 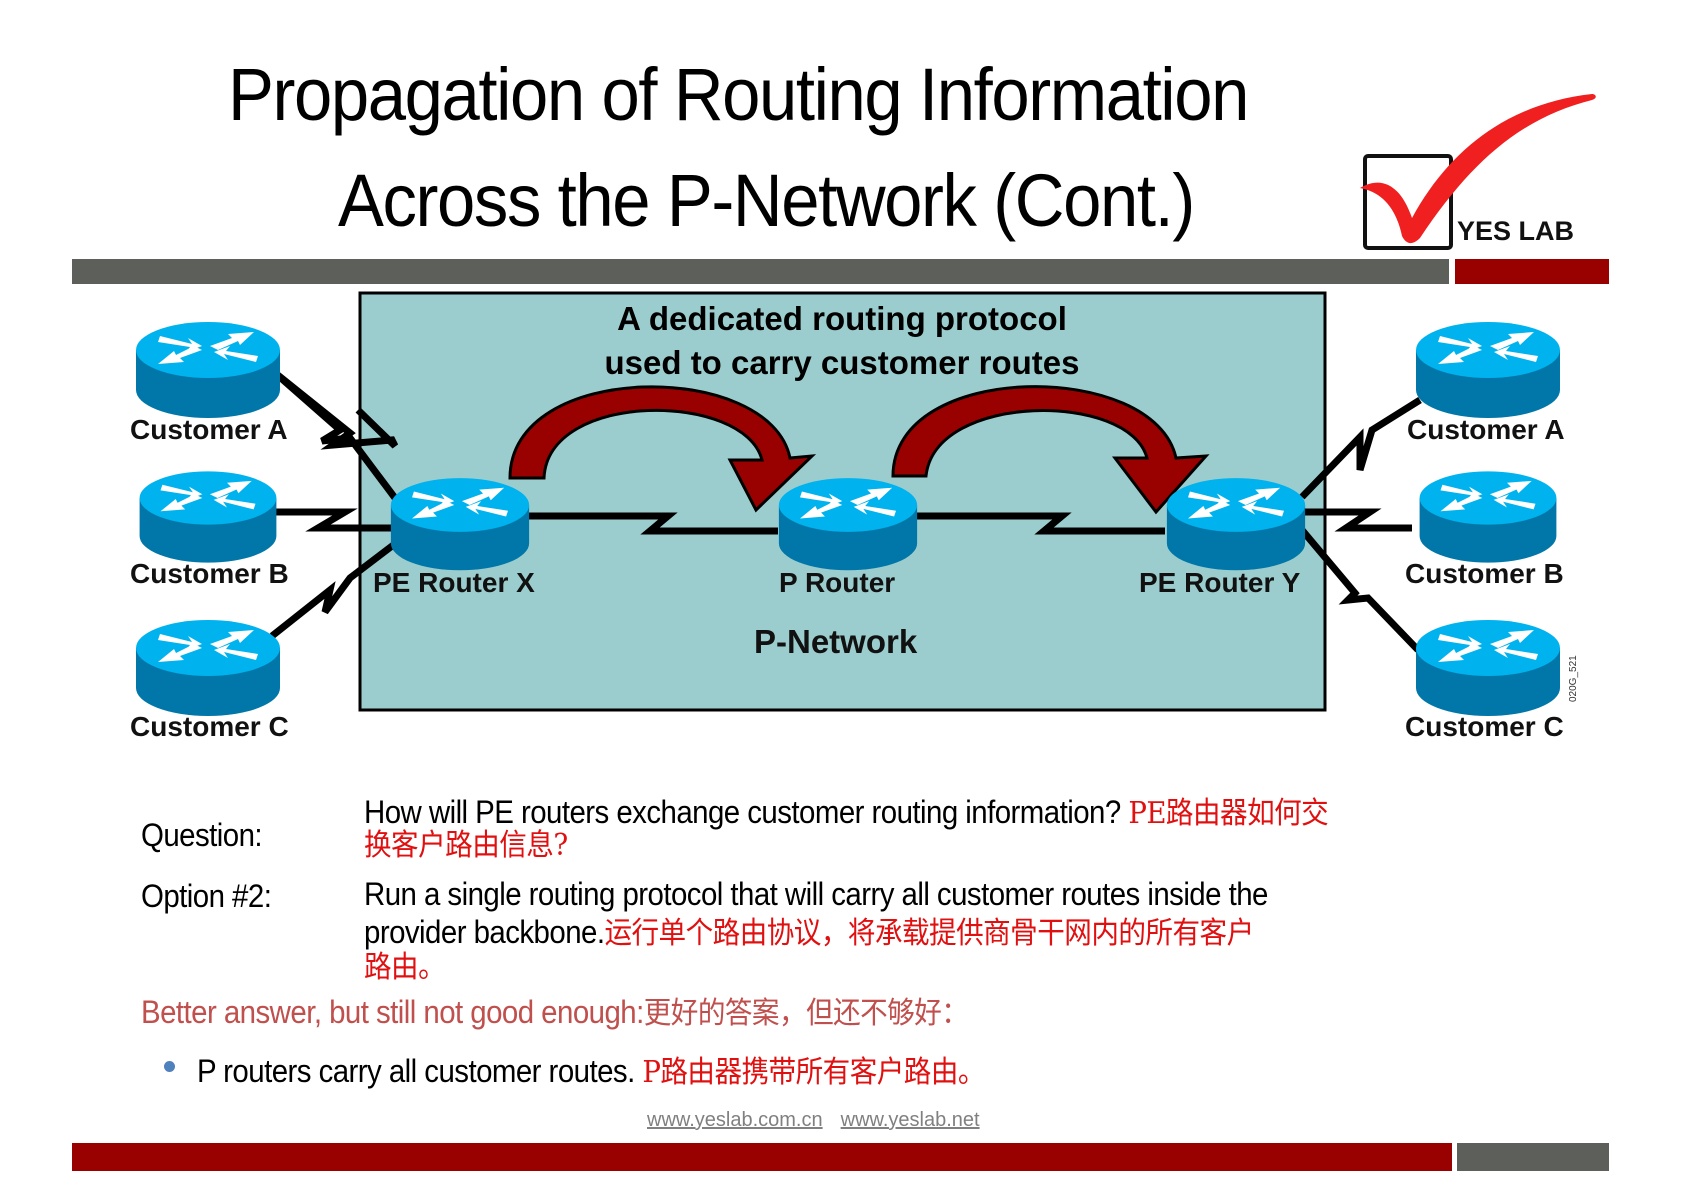 I want to click on label-customer-c-left: Customer C, so click(x=209, y=726).